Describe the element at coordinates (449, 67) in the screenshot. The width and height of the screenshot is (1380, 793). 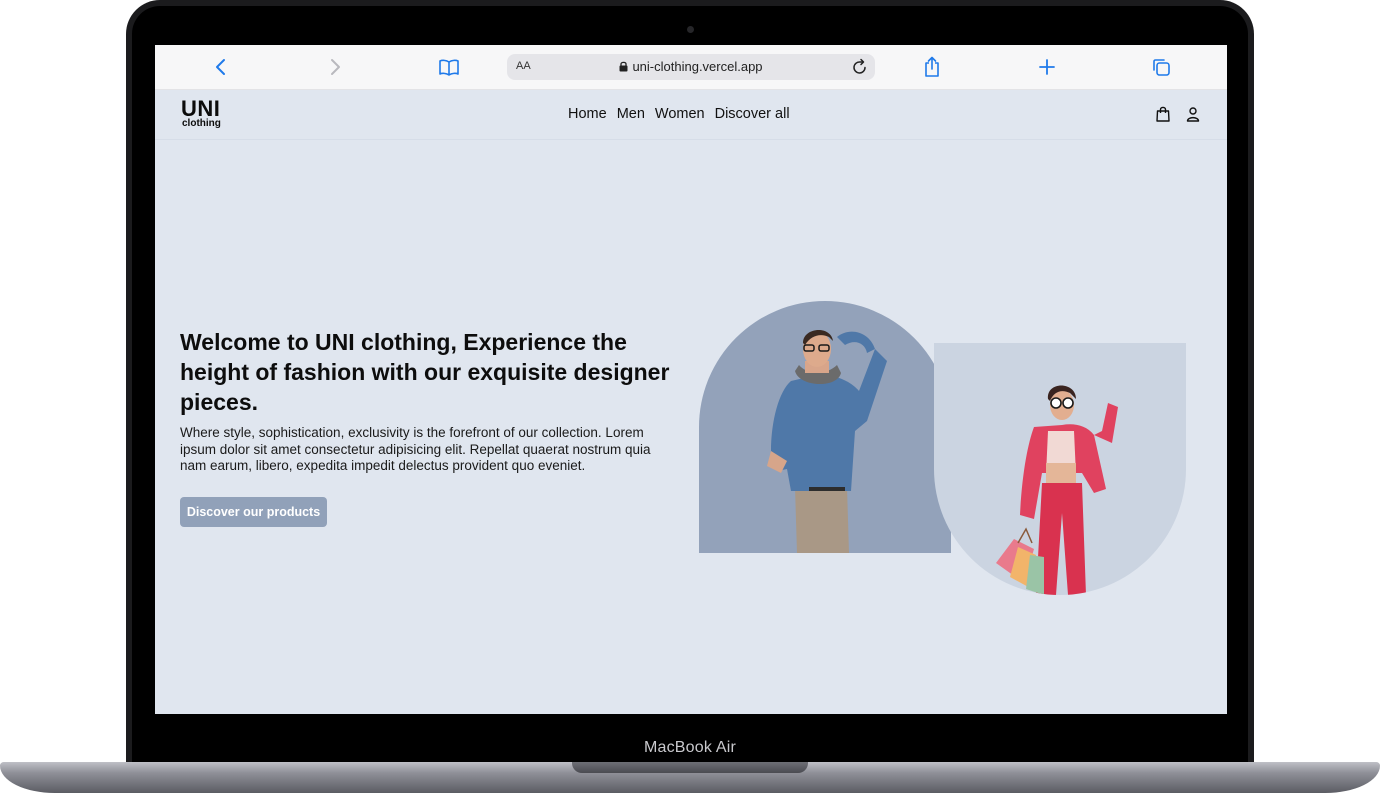
I see `bookmarks-icon` at that location.